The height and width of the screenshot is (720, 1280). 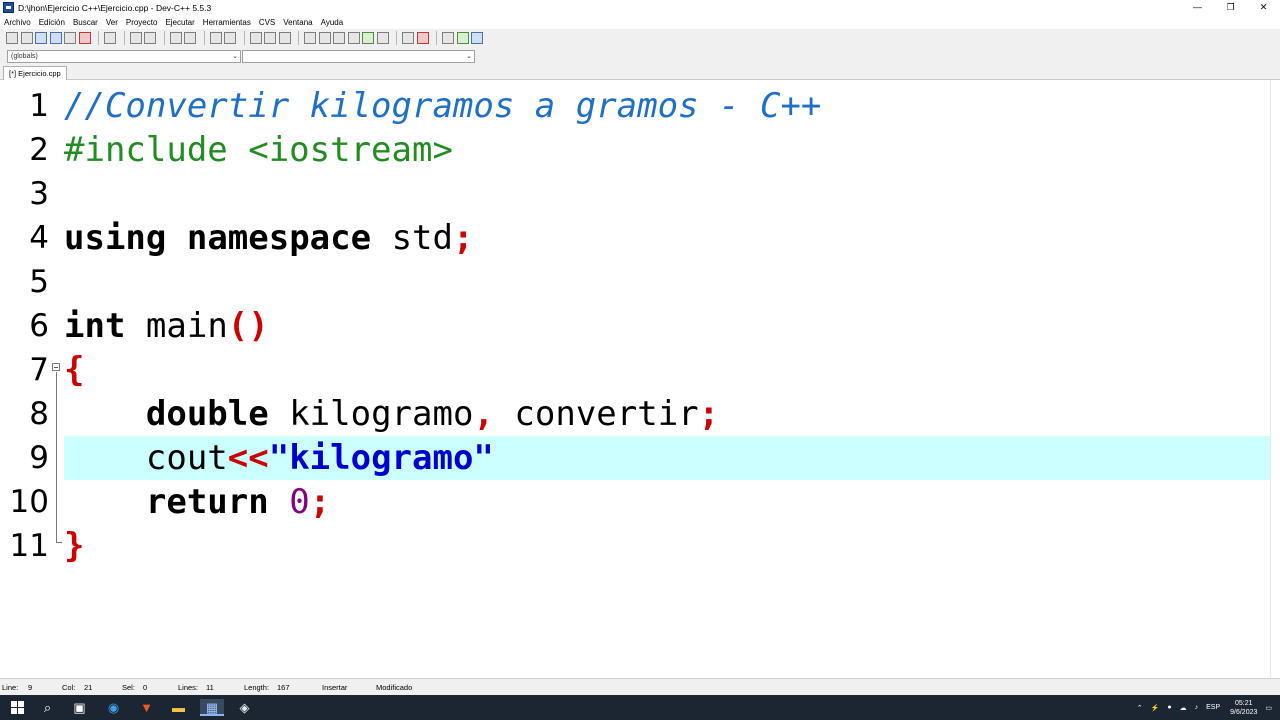 What do you see at coordinates (448, 38) in the screenshot?
I see `rebuild-icon` at bounding box center [448, 38].